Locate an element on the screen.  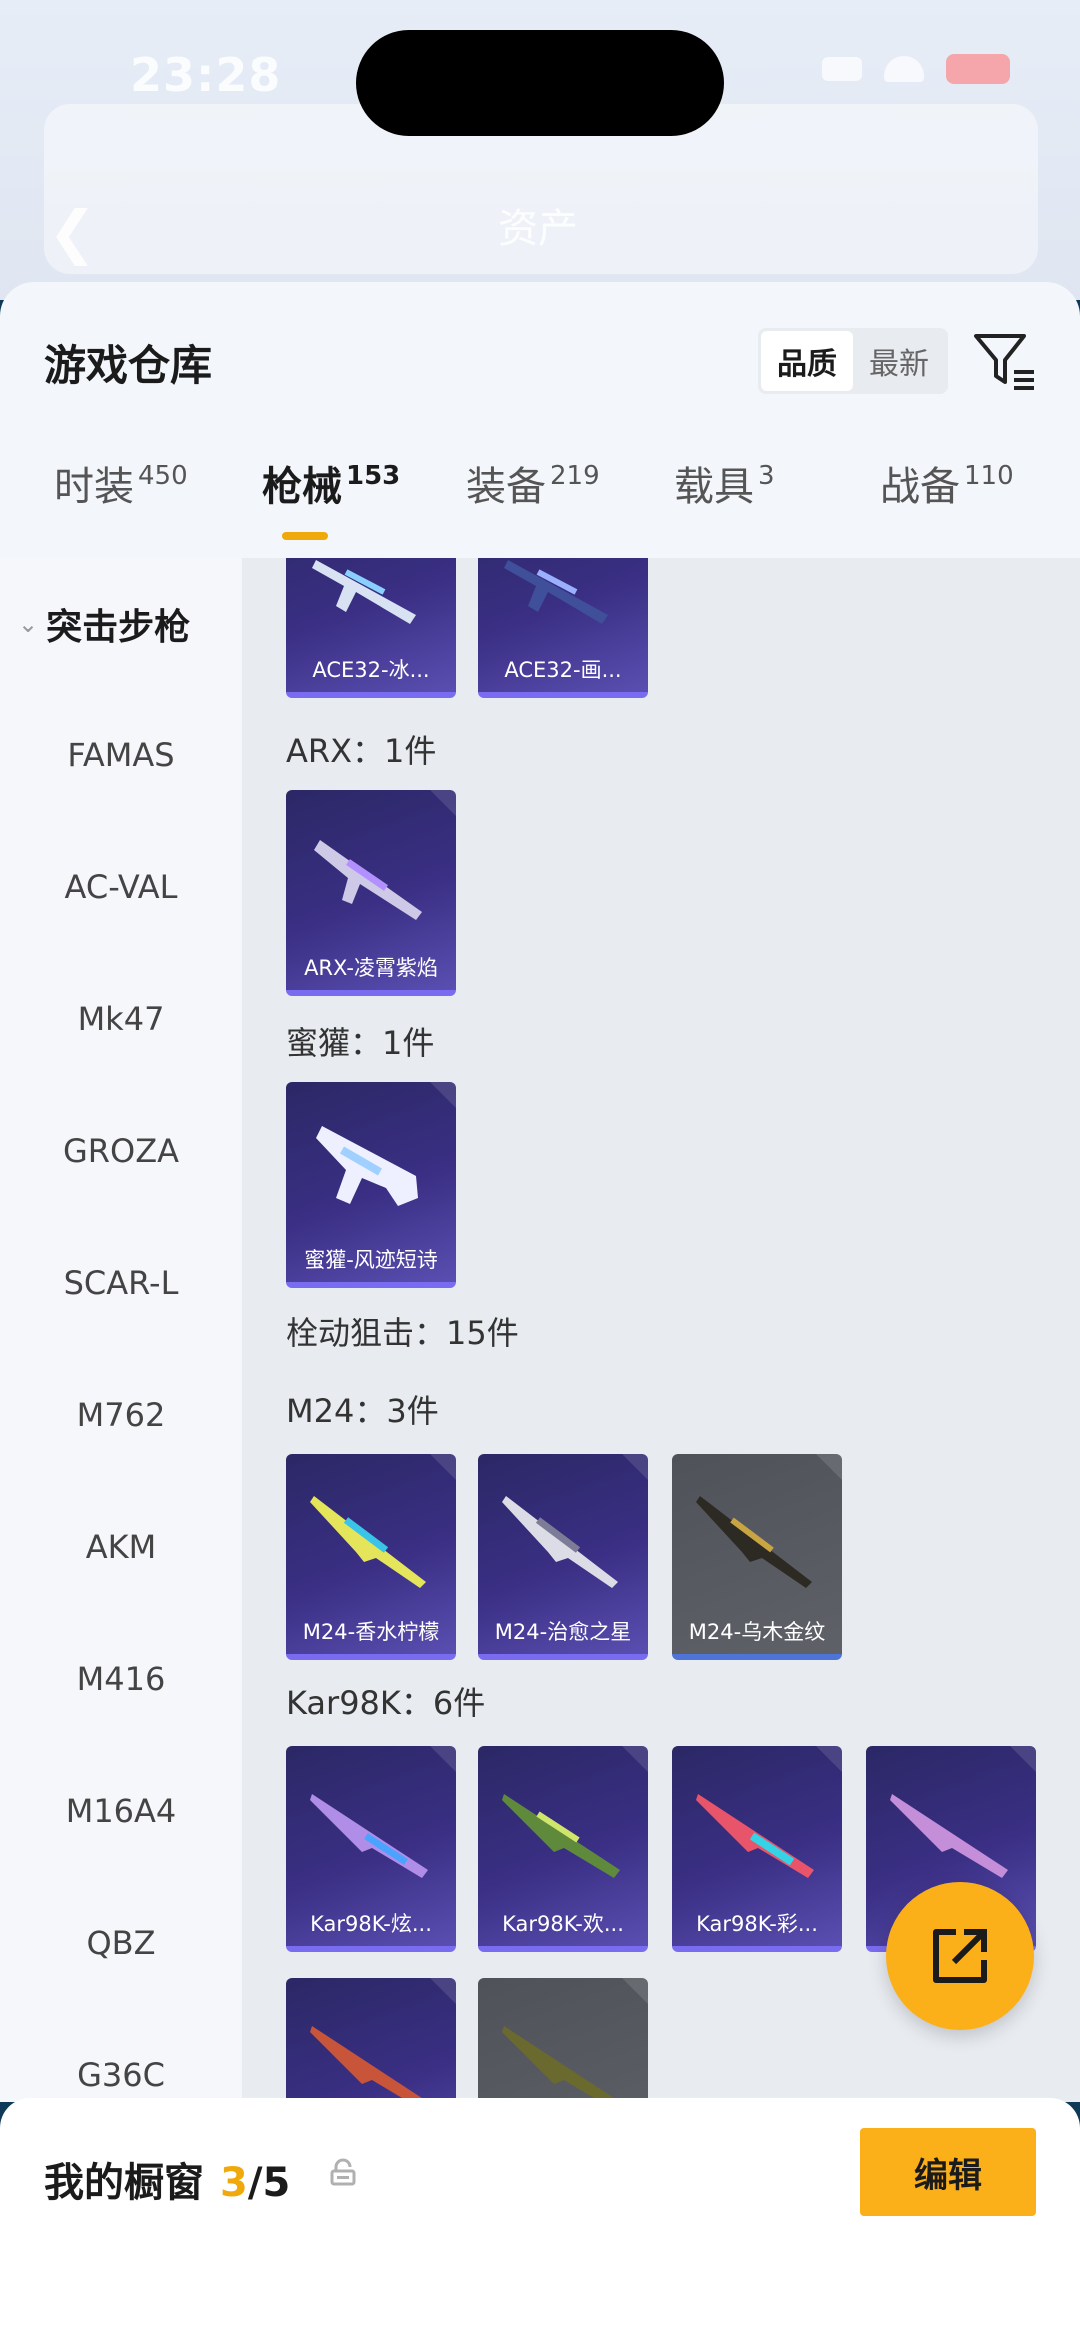
group-label-bolt-action: 栓动狙击：15件 is located at coordinates (402, 1333).